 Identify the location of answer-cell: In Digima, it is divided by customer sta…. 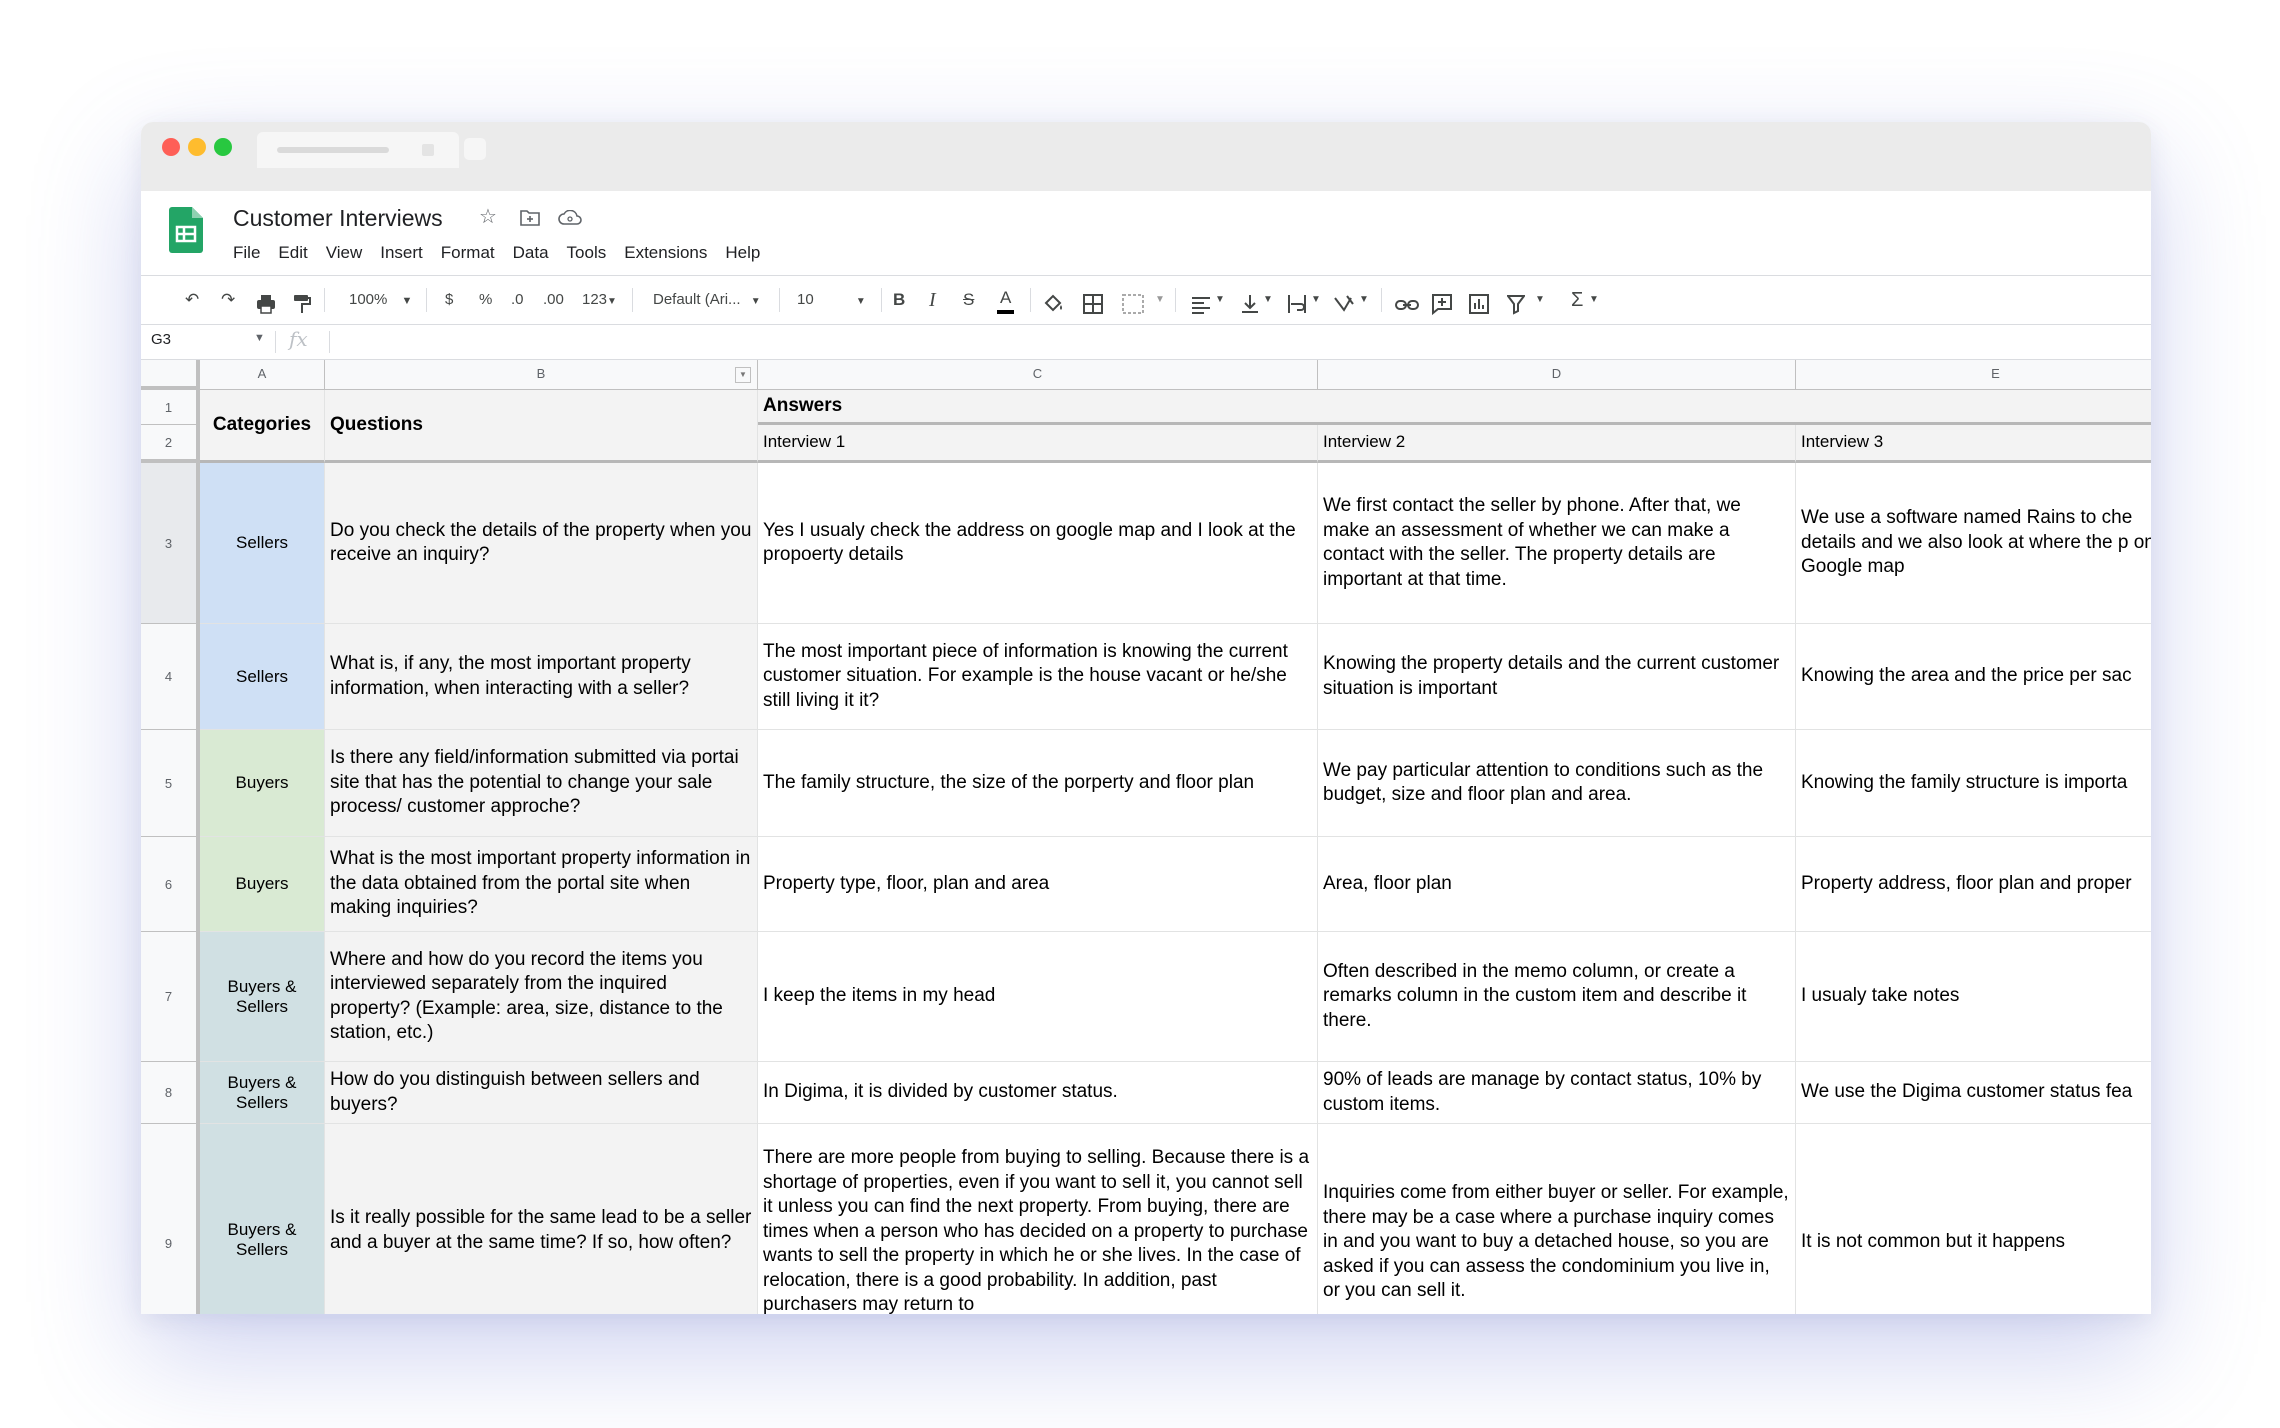
(1038, 1093).